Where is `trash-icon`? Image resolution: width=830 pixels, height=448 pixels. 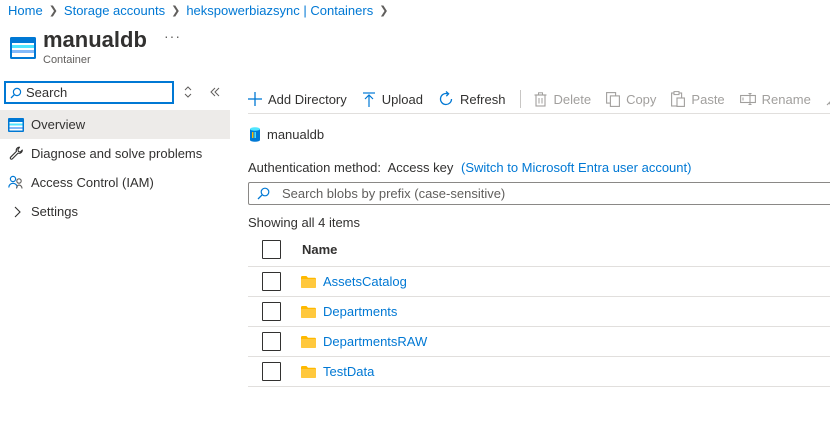 trash-icon is located at coordinates (540, 99).